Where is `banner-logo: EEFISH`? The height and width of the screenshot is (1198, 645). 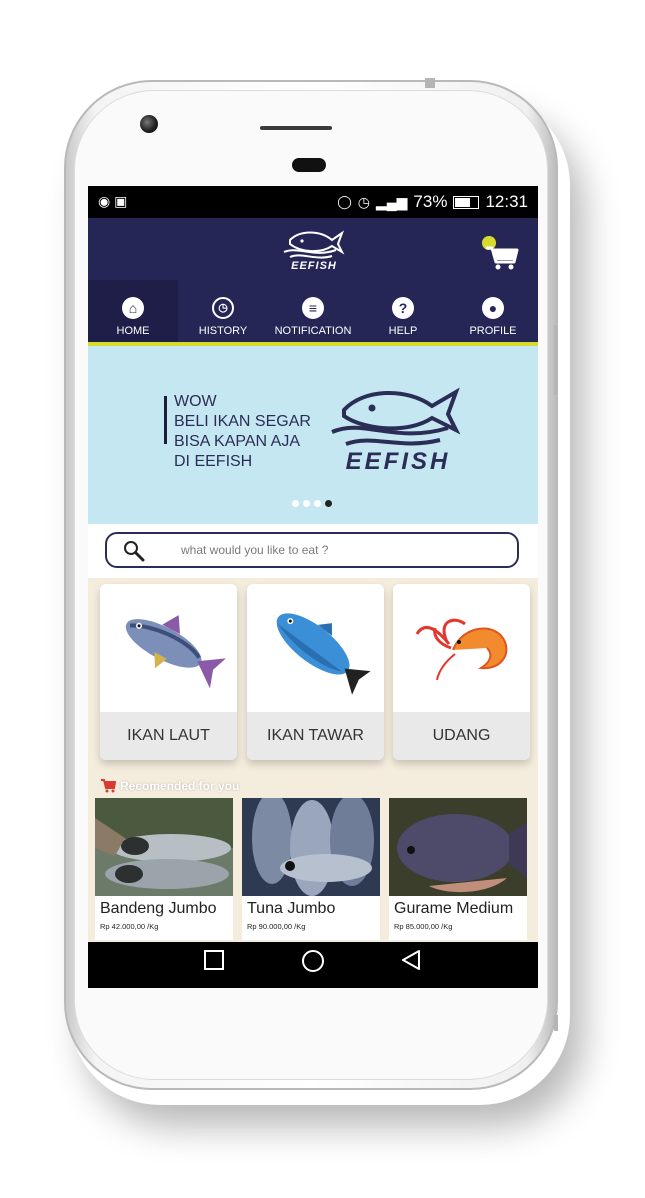
banner-logo: EEFISH is located at coordinates (398, 429).